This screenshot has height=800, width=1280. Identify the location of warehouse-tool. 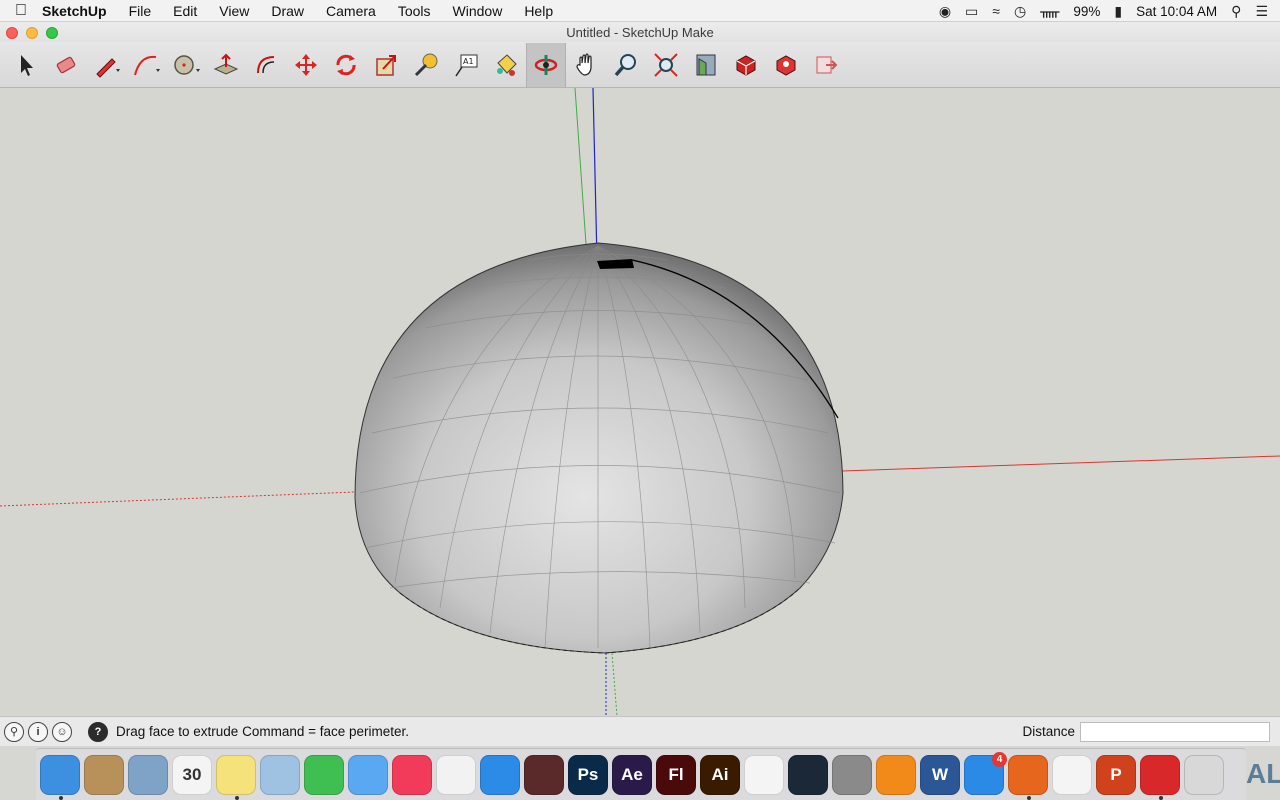
(706, 65).